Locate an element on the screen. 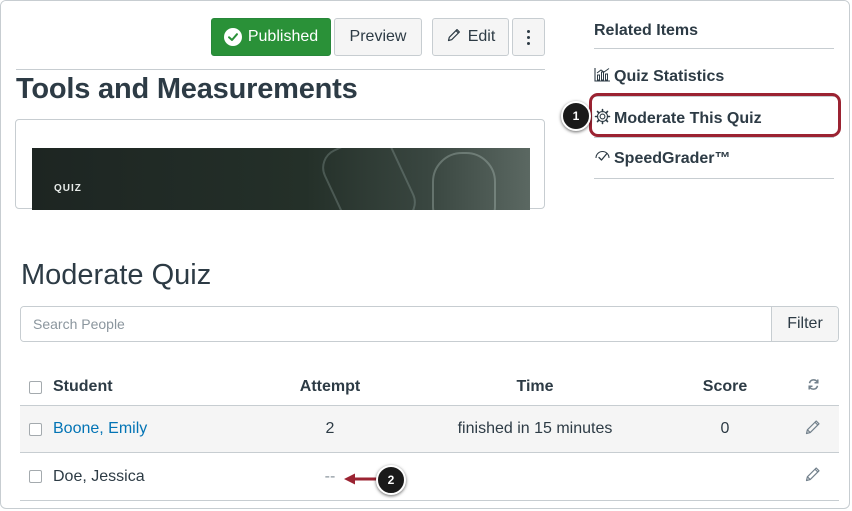  check-circle-icon is located at coordinates (232, 37).